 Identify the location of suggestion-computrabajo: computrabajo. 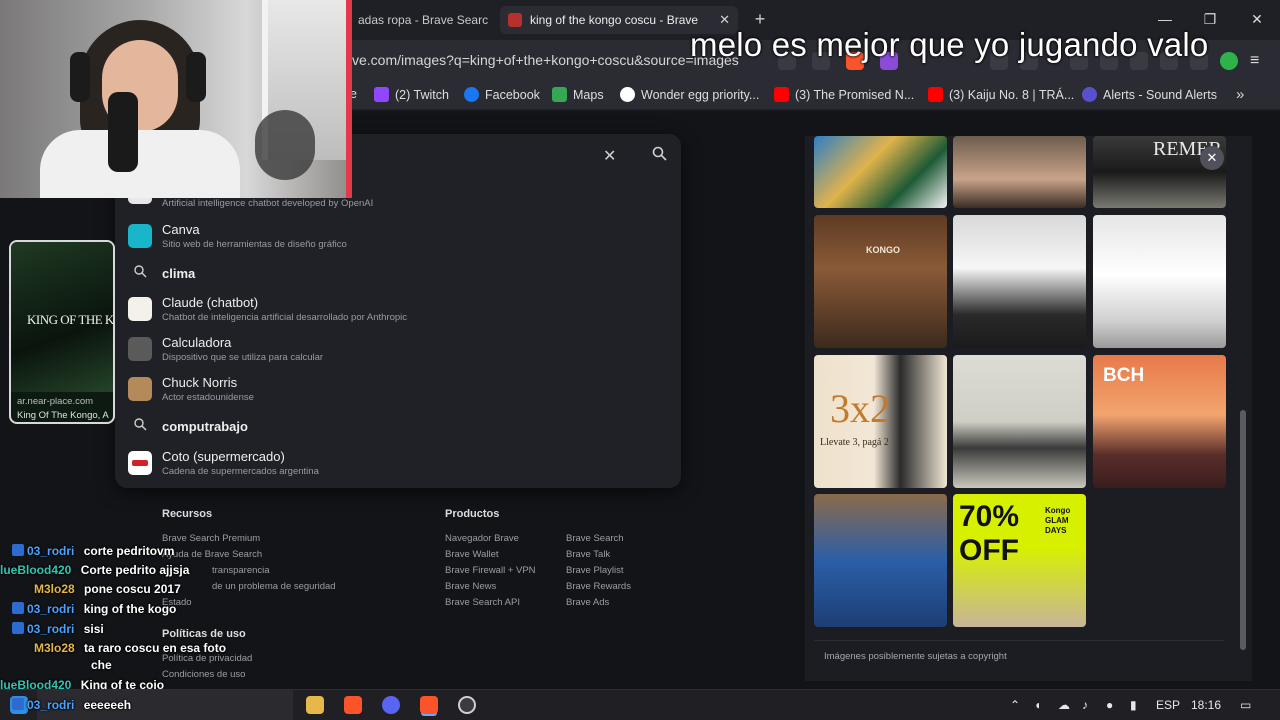
(398, 427).